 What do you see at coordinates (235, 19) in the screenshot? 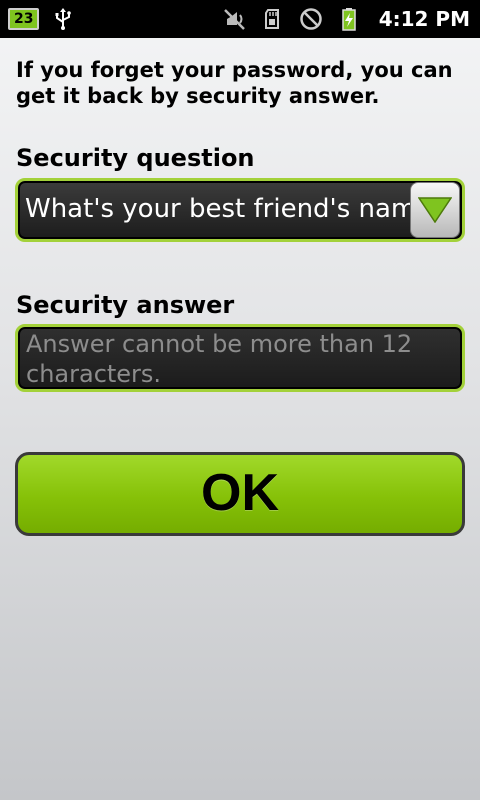
I see `vibrate-off-icon` at bounding box center [235, 19].